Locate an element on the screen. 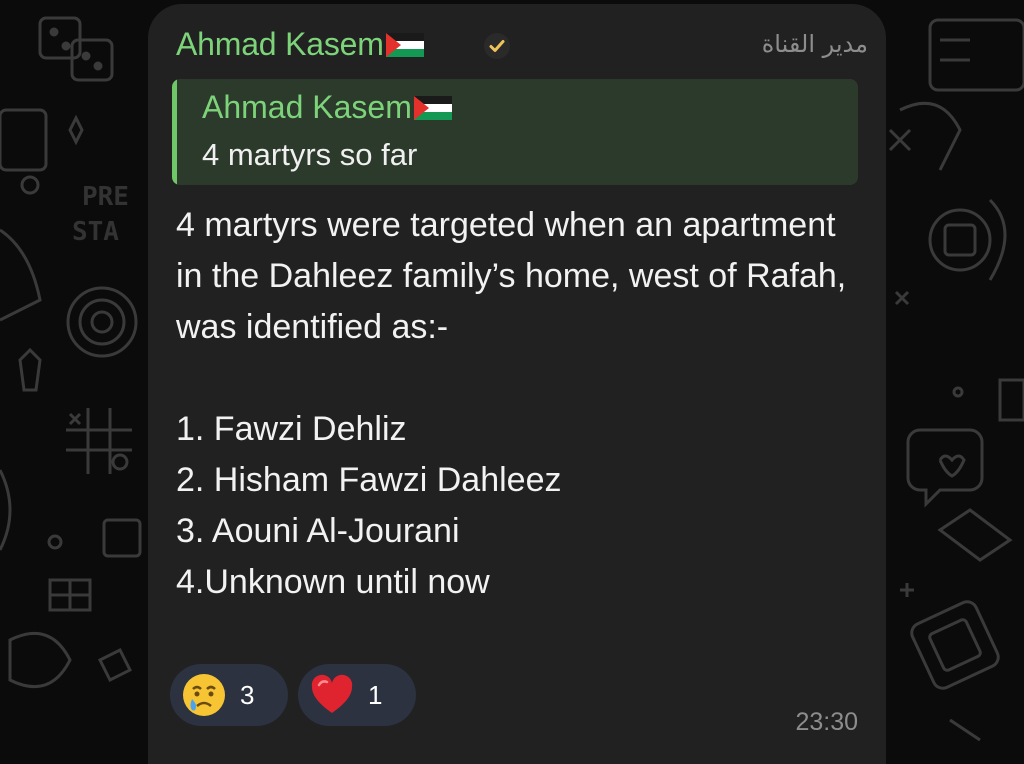 The image size is (1024, 764). red-heart-icon is located at coordinates (332, 693).